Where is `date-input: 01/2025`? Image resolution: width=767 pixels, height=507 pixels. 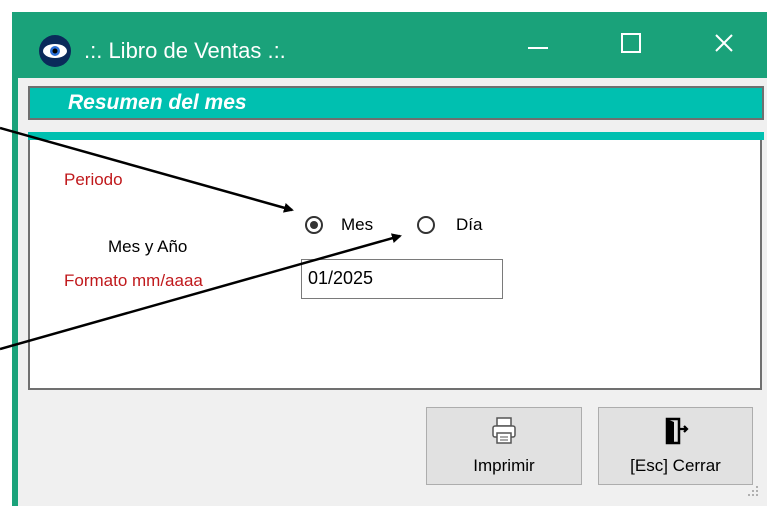 date-input: 01/2025 is located at coordinates (402, 279).